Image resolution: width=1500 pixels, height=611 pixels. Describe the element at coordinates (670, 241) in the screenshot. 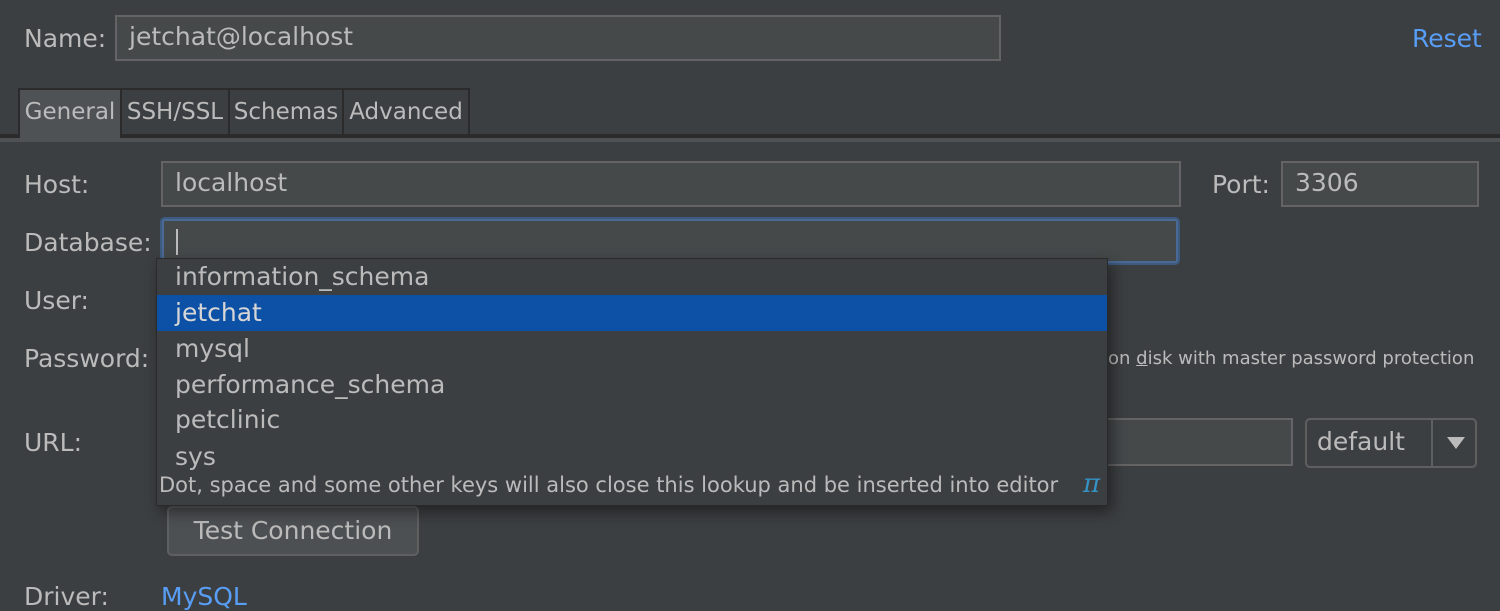

I see `database-input` at that location.